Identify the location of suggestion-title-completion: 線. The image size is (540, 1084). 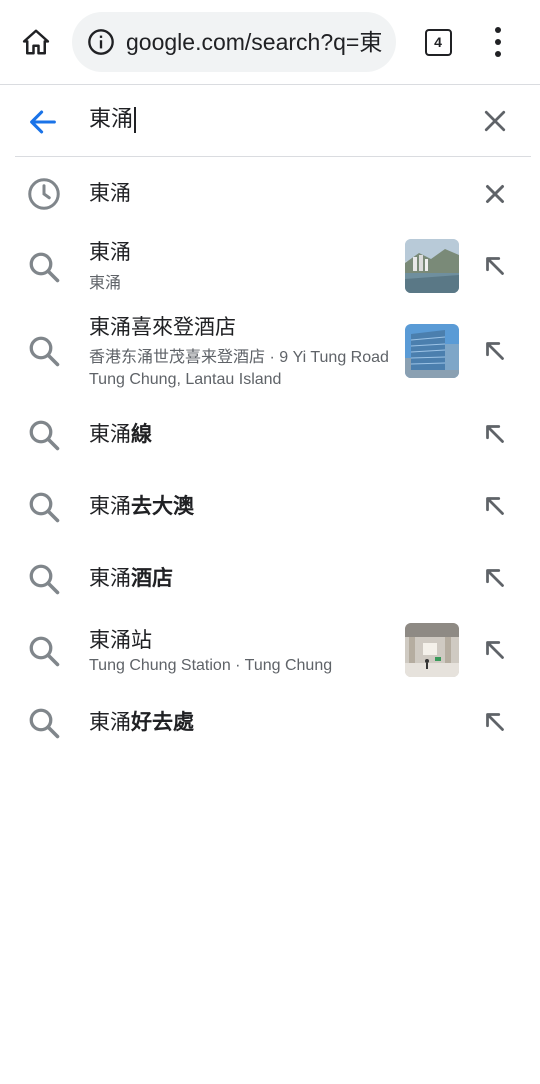
(141, 434).